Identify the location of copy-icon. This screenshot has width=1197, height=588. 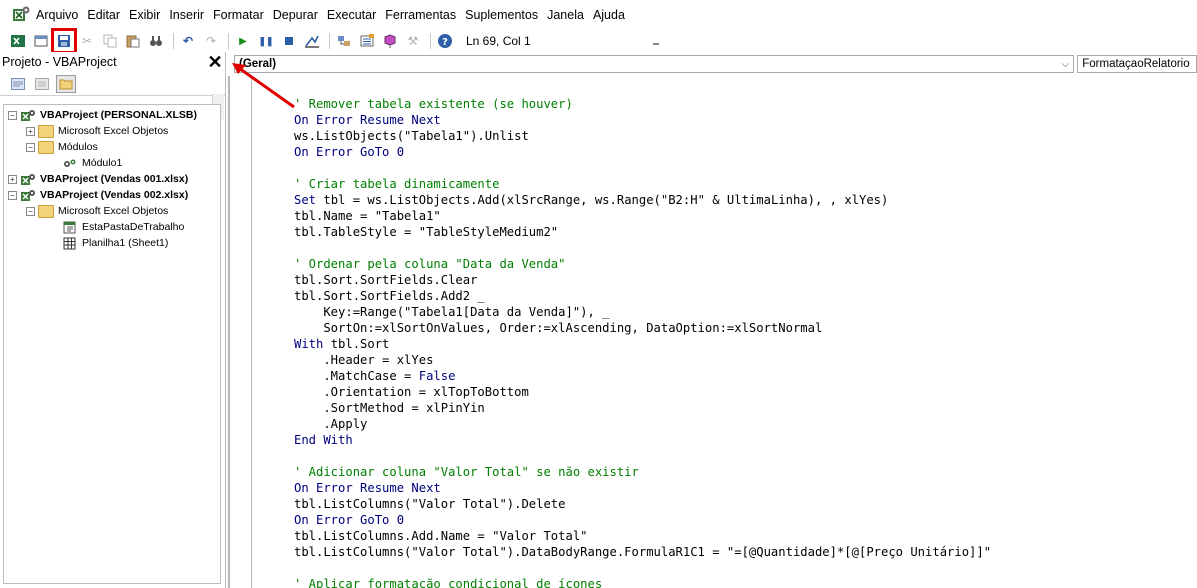
(110, 41).